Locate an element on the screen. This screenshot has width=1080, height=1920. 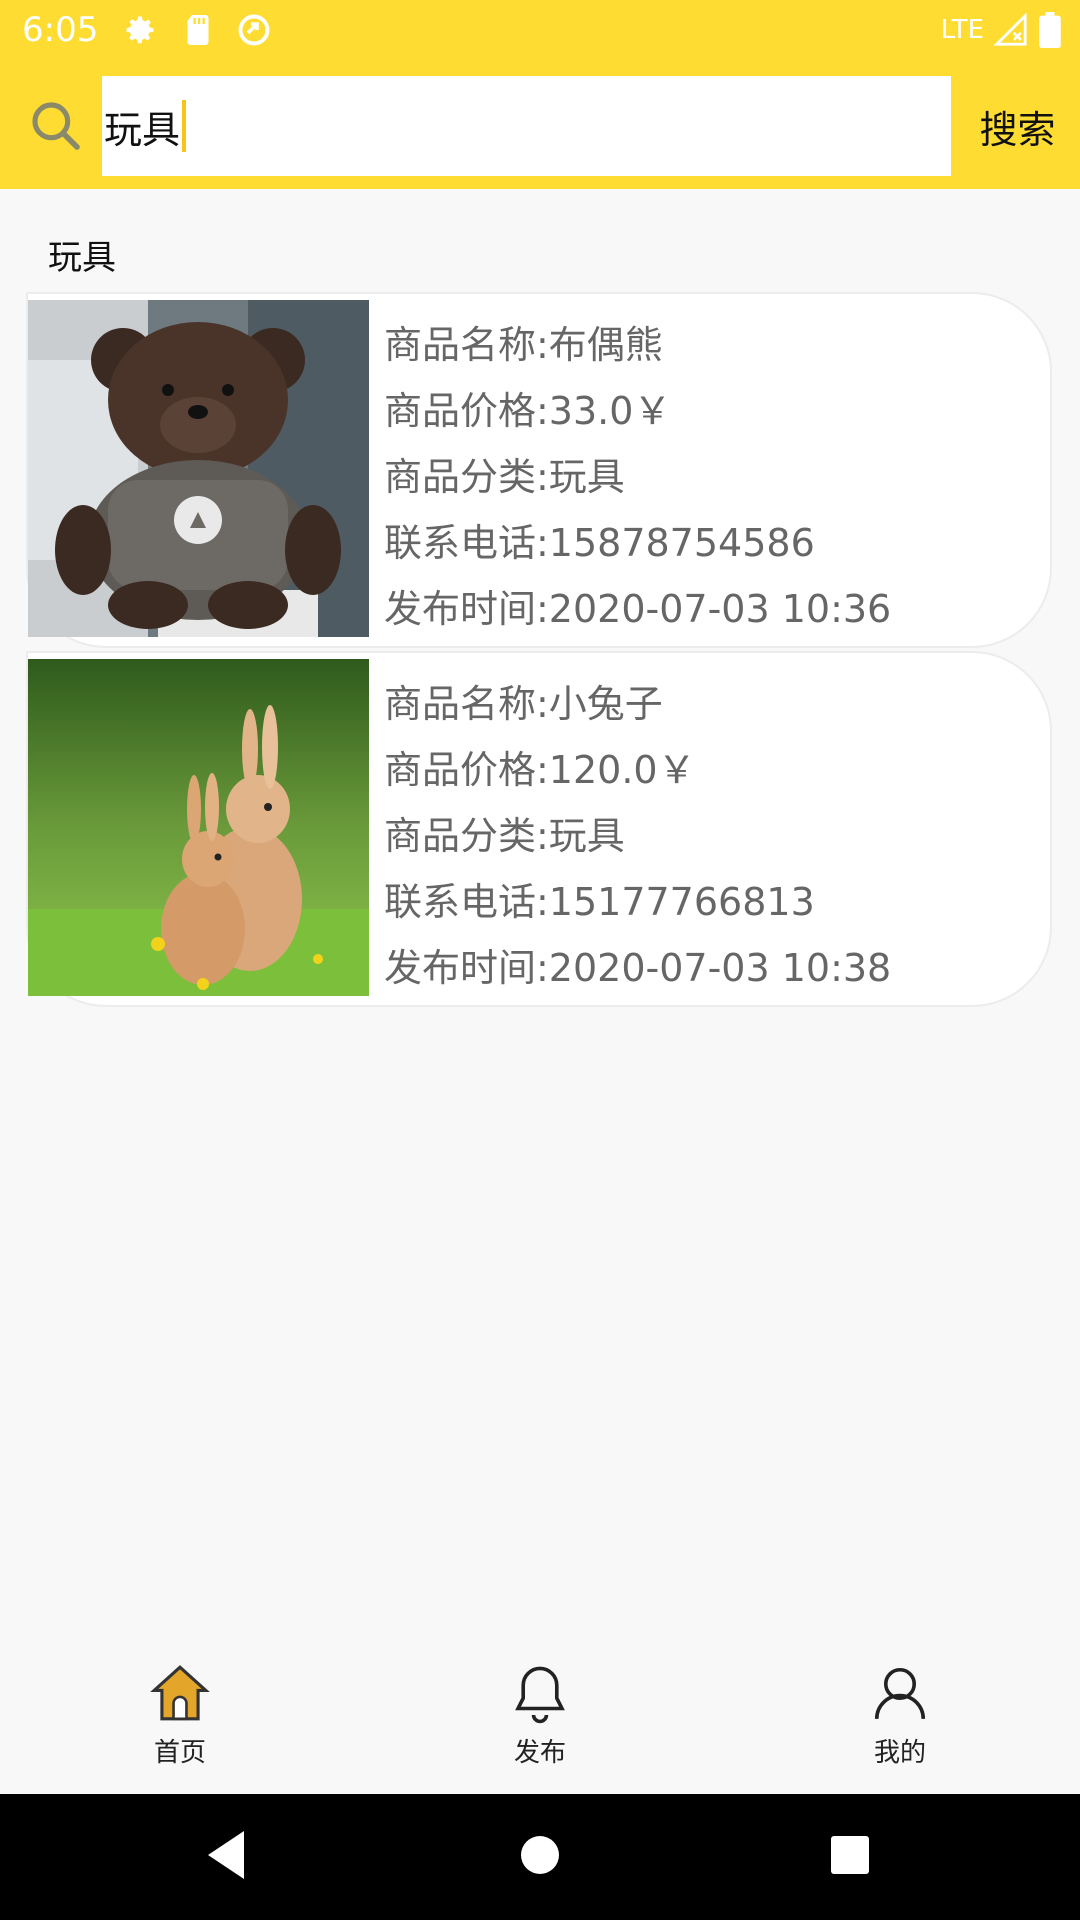
product-publish-time: 发布时间:2020-07-03 10:36 is located at coordinates (638, 609).